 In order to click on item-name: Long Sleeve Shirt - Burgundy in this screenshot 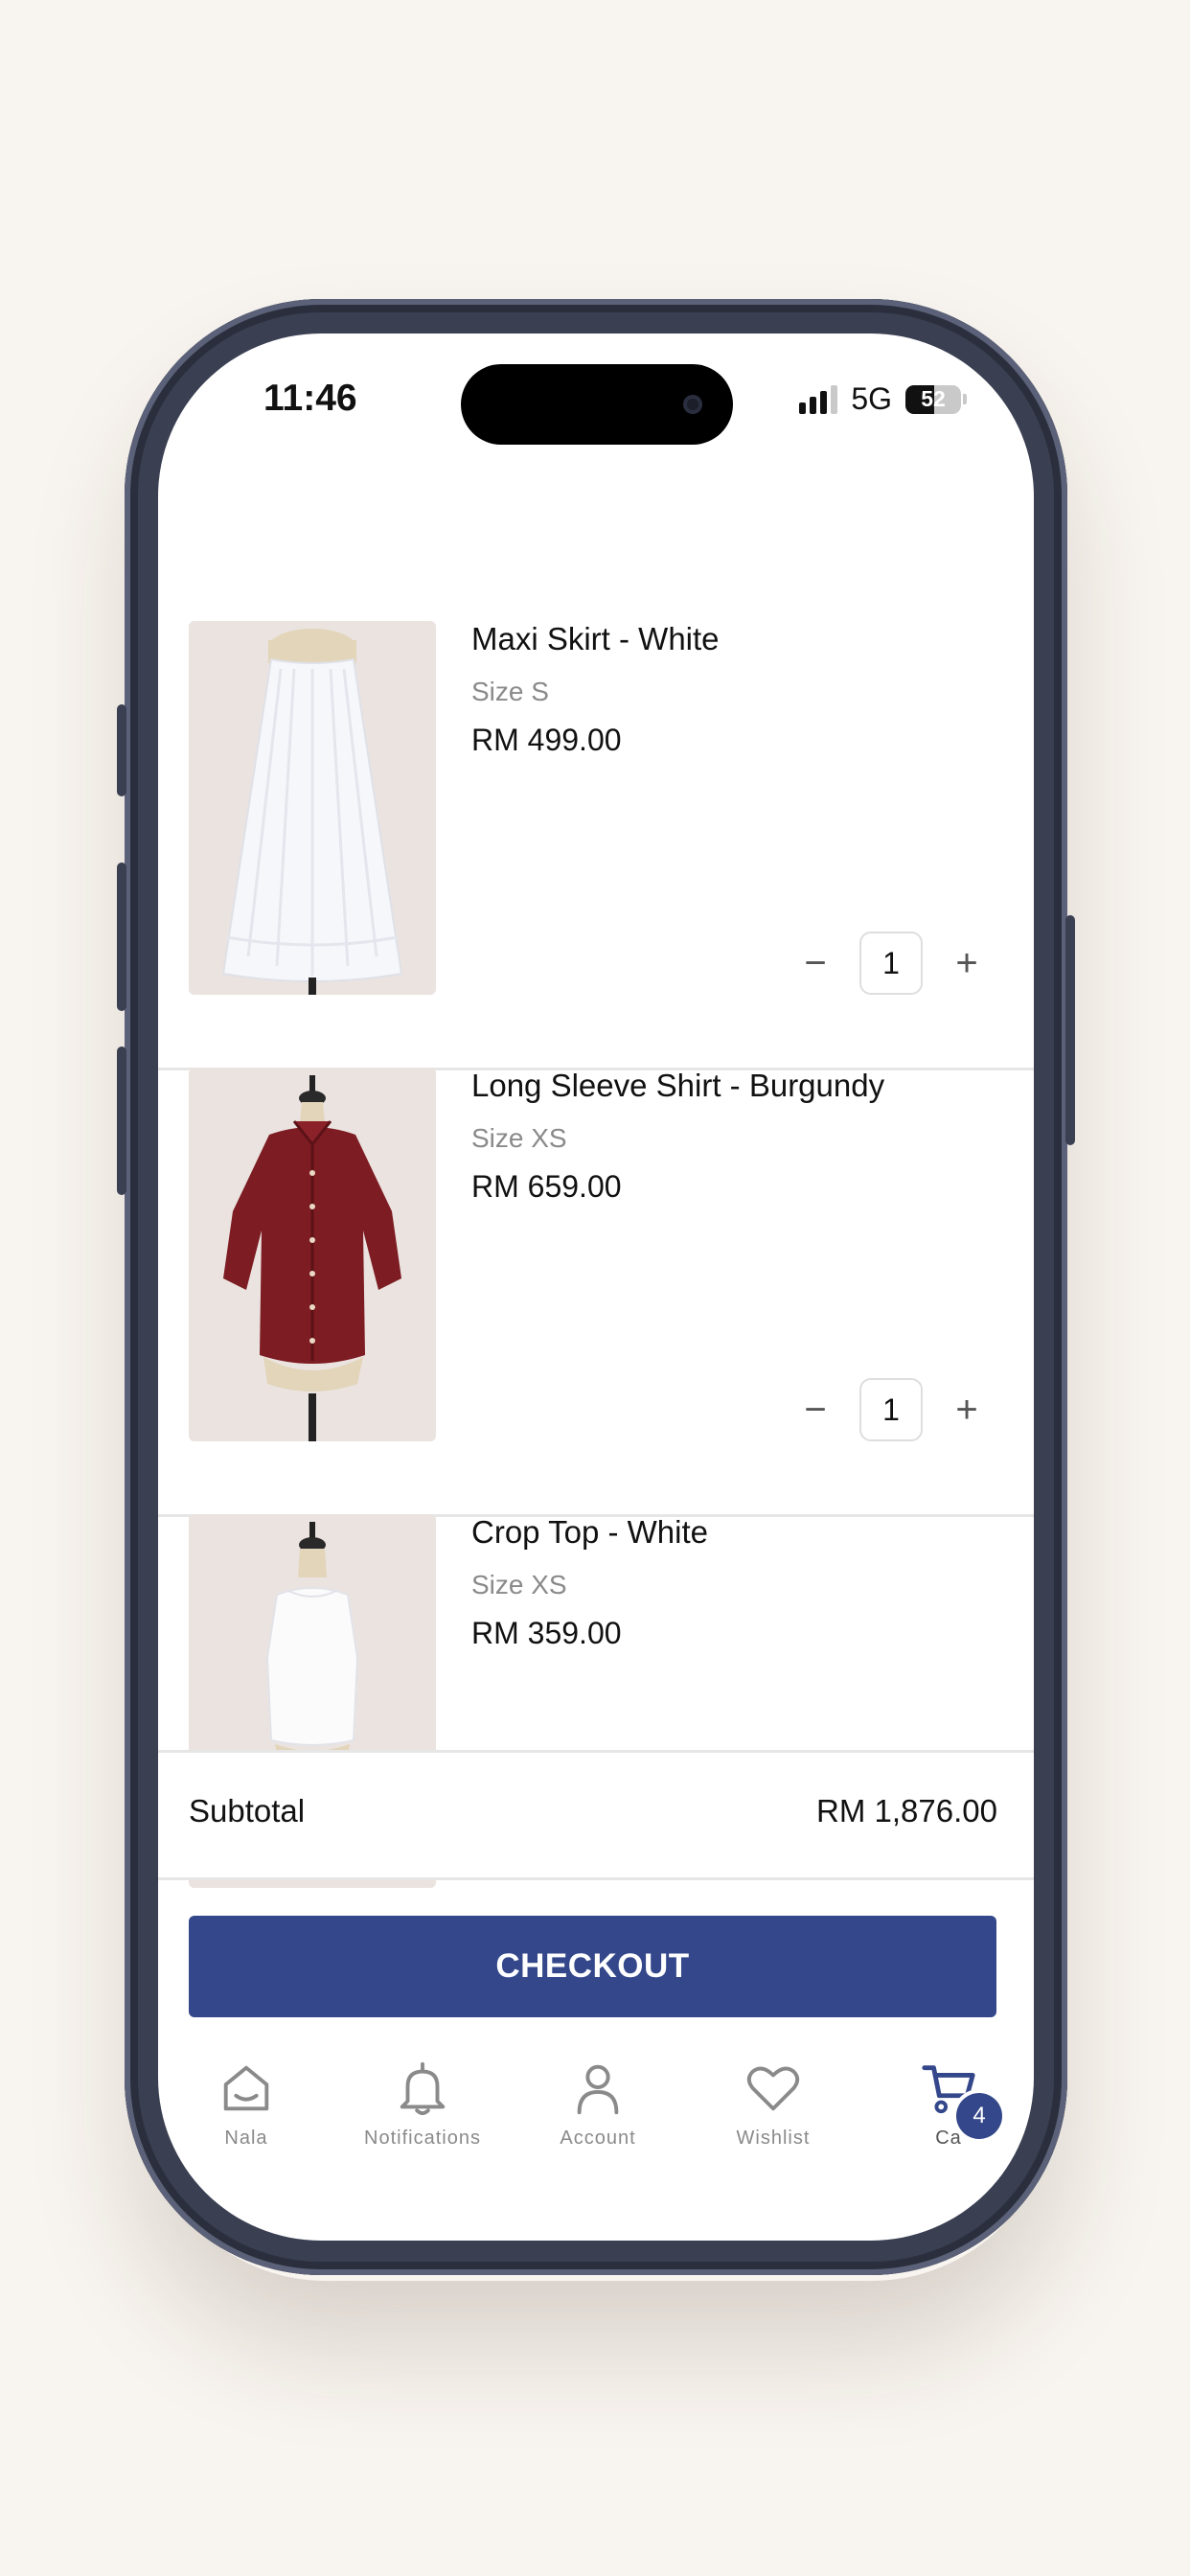, I will do `click(678, 1086)`.